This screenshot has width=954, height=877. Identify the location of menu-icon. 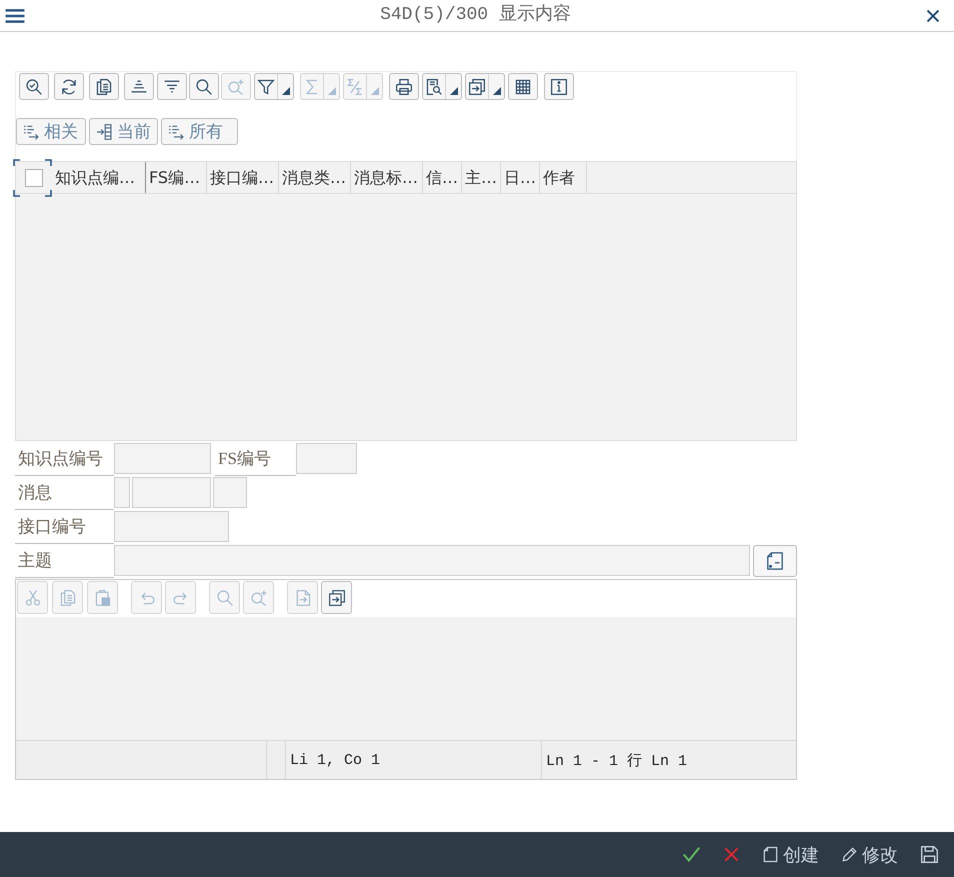
(15, 16).